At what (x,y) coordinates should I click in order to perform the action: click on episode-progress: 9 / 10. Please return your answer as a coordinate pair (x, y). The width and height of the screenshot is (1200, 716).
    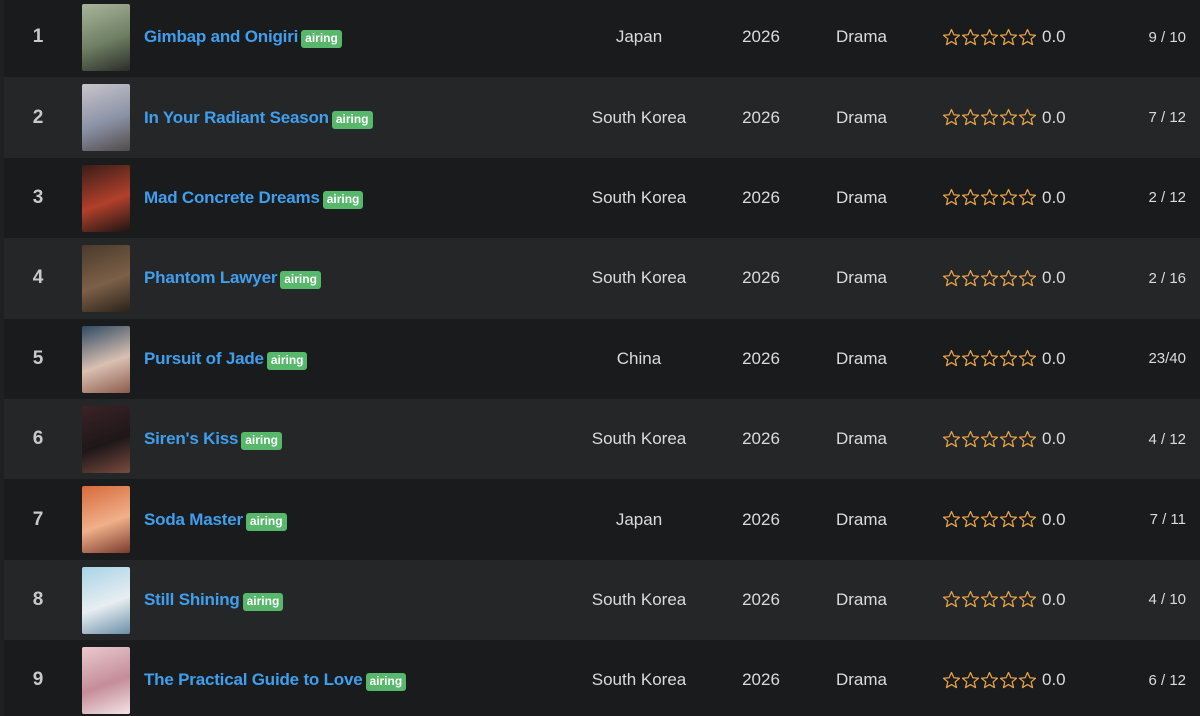
    Looking at the image, I should click on (1167, 37).